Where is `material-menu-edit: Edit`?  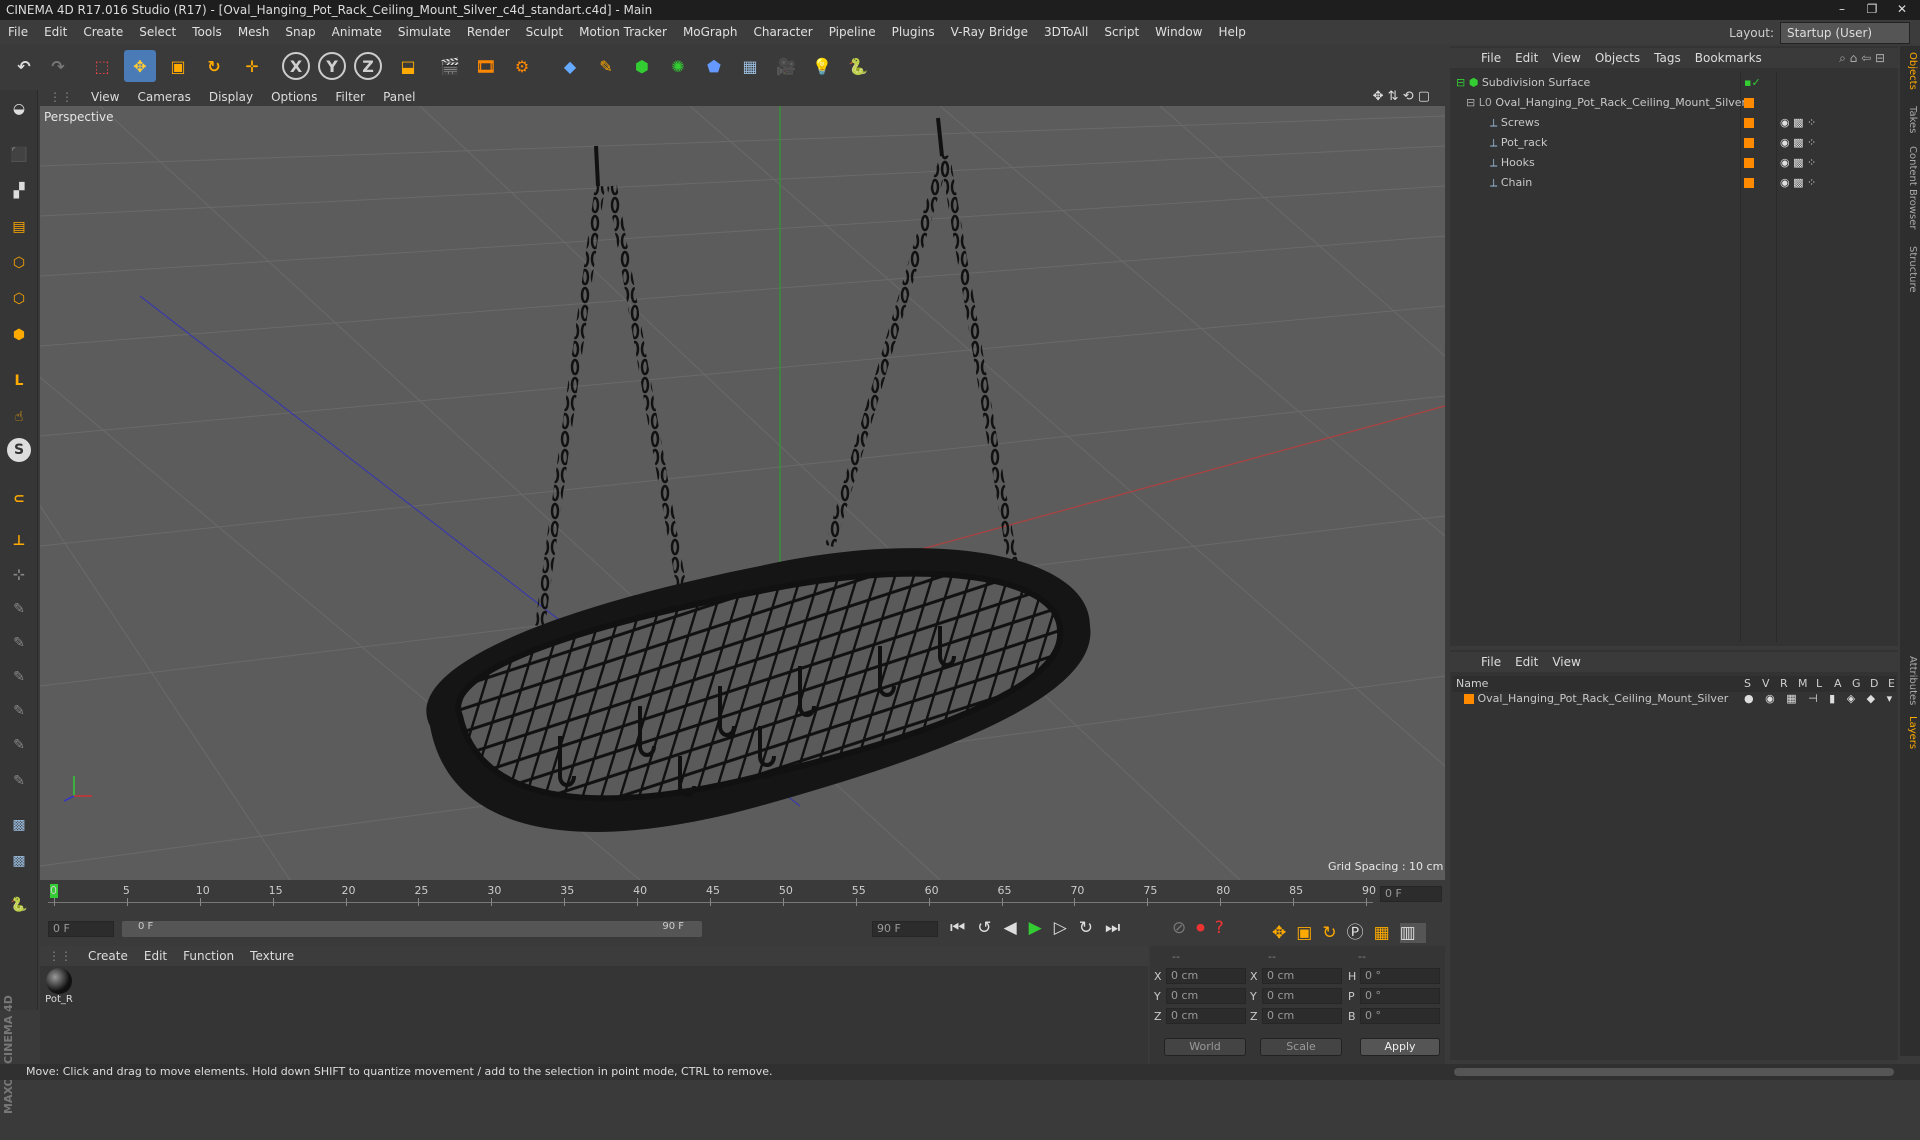 material-menu-edit: Edit is located at coordinates (155, 956).